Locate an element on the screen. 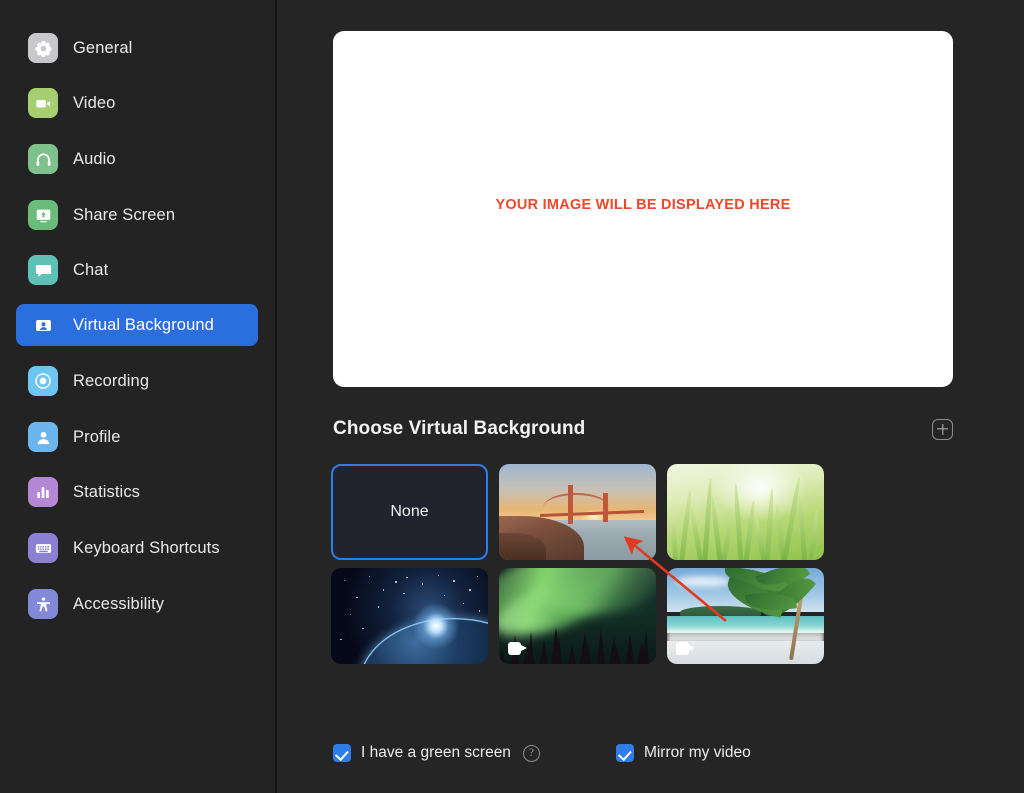  sidebar-item-recording: Recording is located at coordinates (137, 381).